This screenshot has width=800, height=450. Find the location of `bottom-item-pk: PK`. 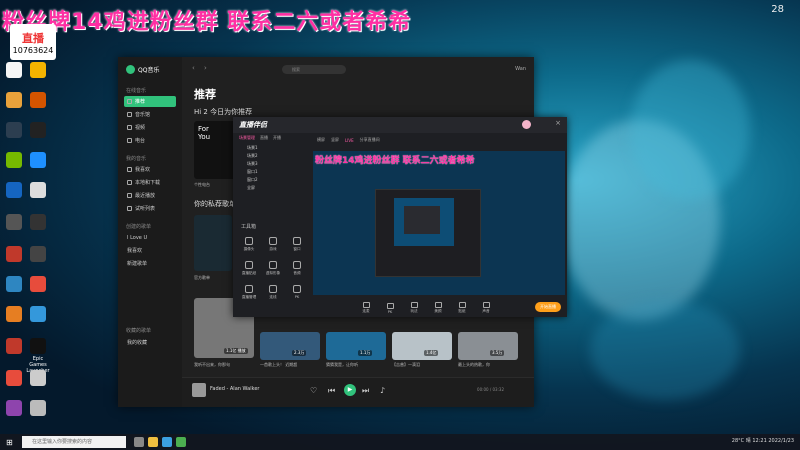

bottom-item-pk: PK is located at coordinates (390, 308).